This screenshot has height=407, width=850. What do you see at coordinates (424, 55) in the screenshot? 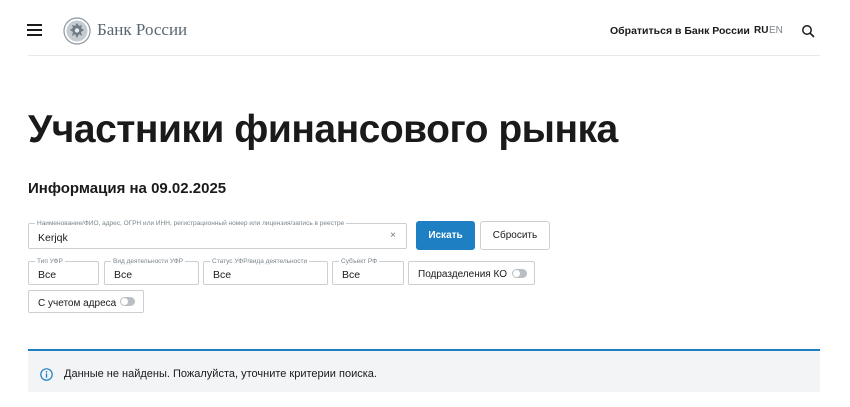
I see `header-divider` at bounding box center [424, 55].